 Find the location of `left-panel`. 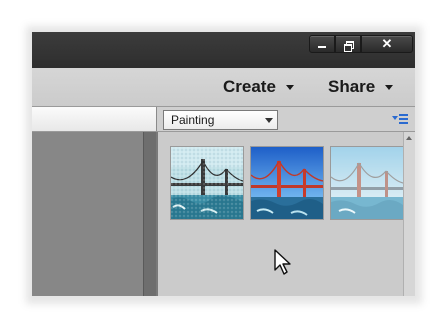

left-panel is located at coordinates (87, 214).